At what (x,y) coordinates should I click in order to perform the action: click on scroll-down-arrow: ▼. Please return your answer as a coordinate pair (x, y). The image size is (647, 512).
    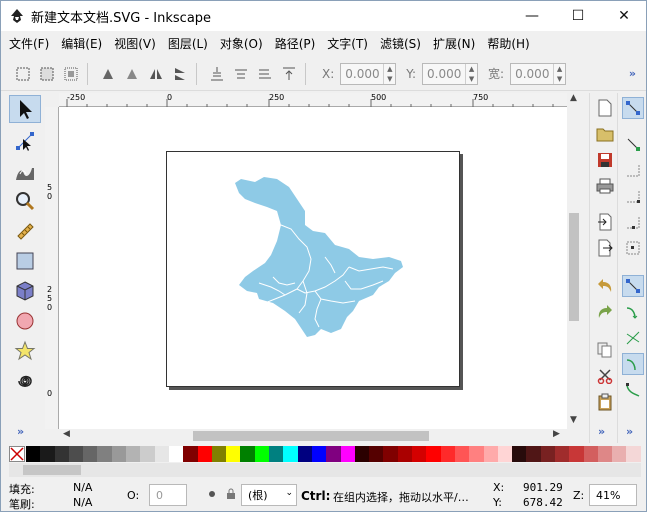
    Looking at the image, I should click on (573, 420).